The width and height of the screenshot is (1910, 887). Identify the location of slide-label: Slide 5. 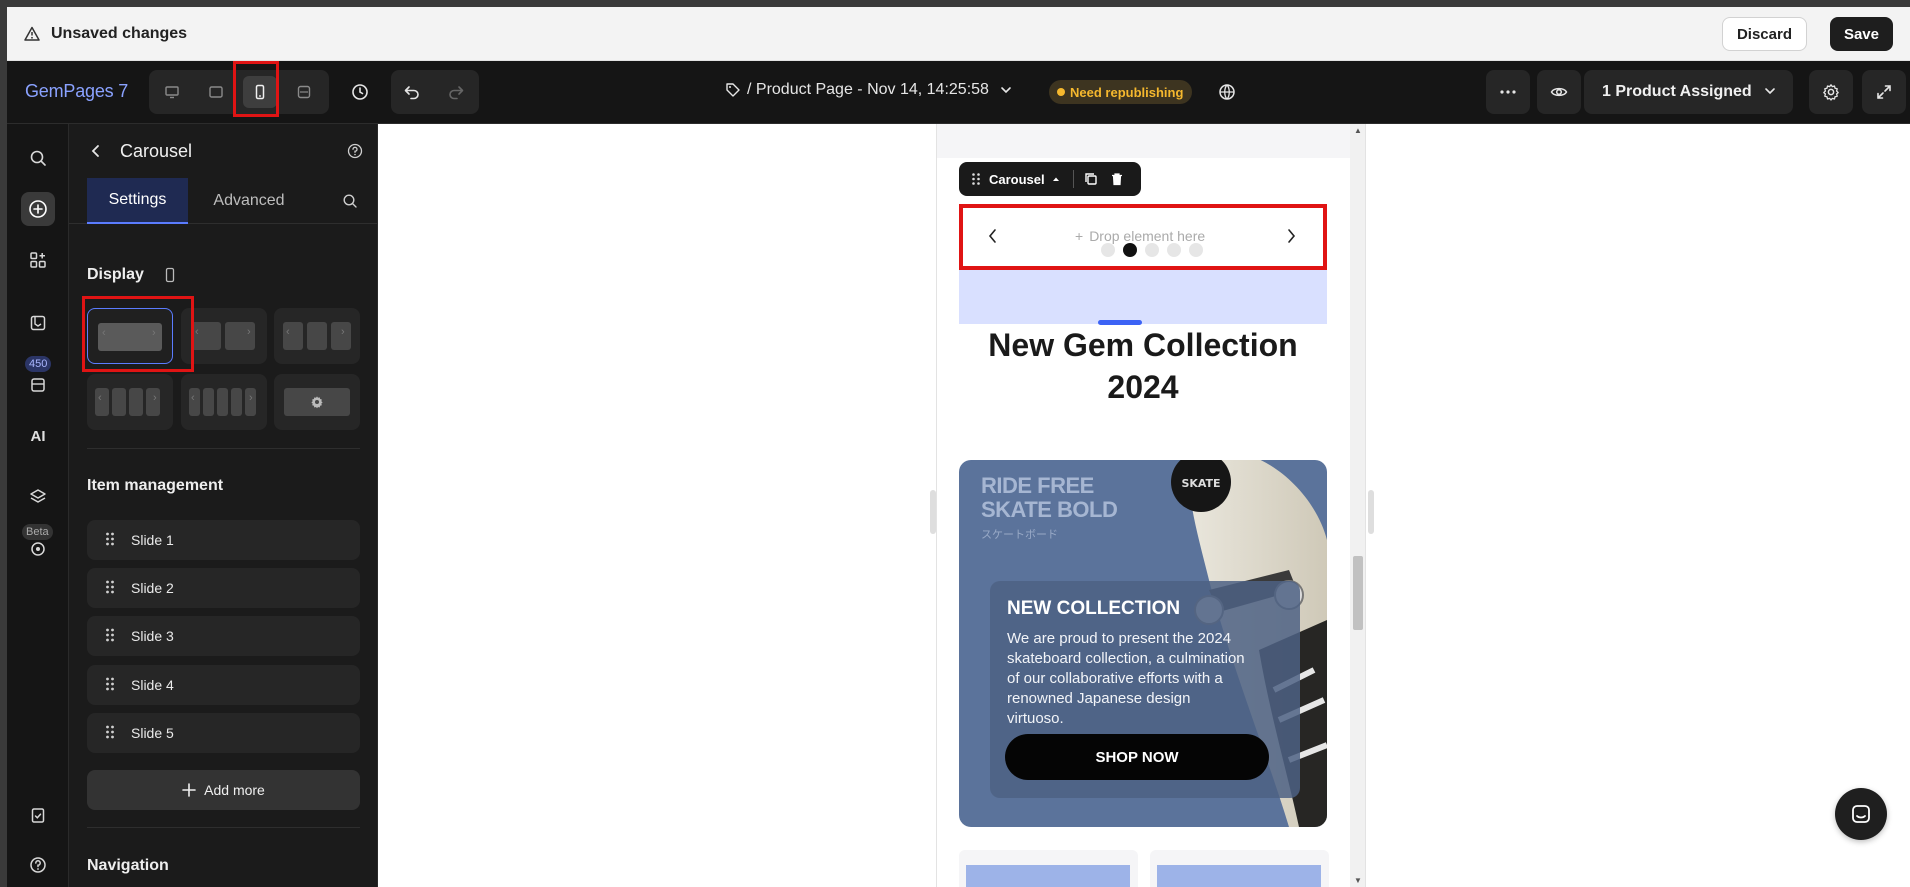
(152, 733).